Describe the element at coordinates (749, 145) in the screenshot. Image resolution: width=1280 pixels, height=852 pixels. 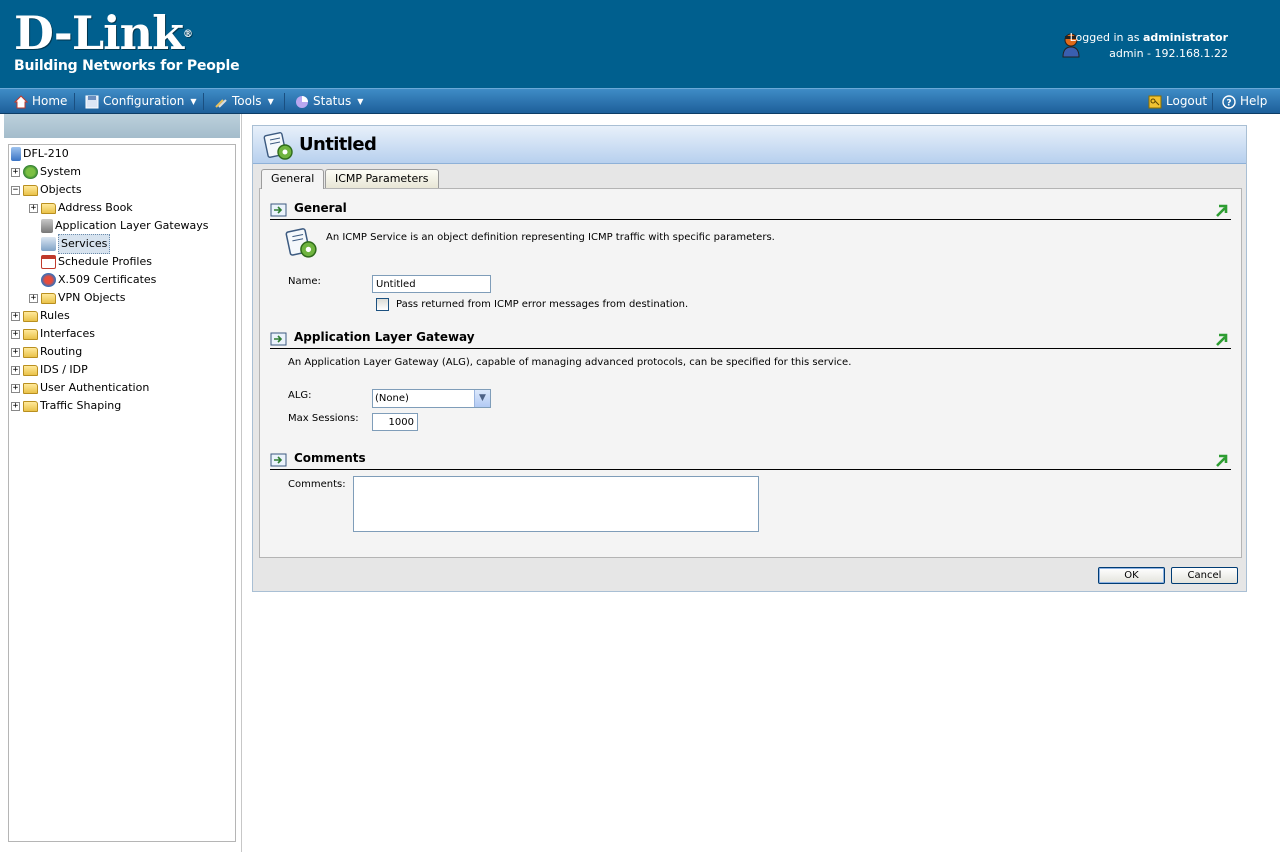
I see `dialog-title-bar: Untitled` at that location.